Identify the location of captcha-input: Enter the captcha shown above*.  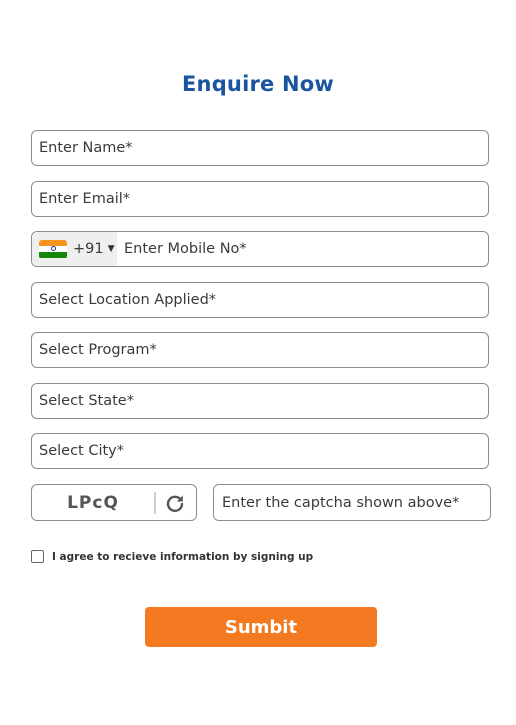
(352, 502).